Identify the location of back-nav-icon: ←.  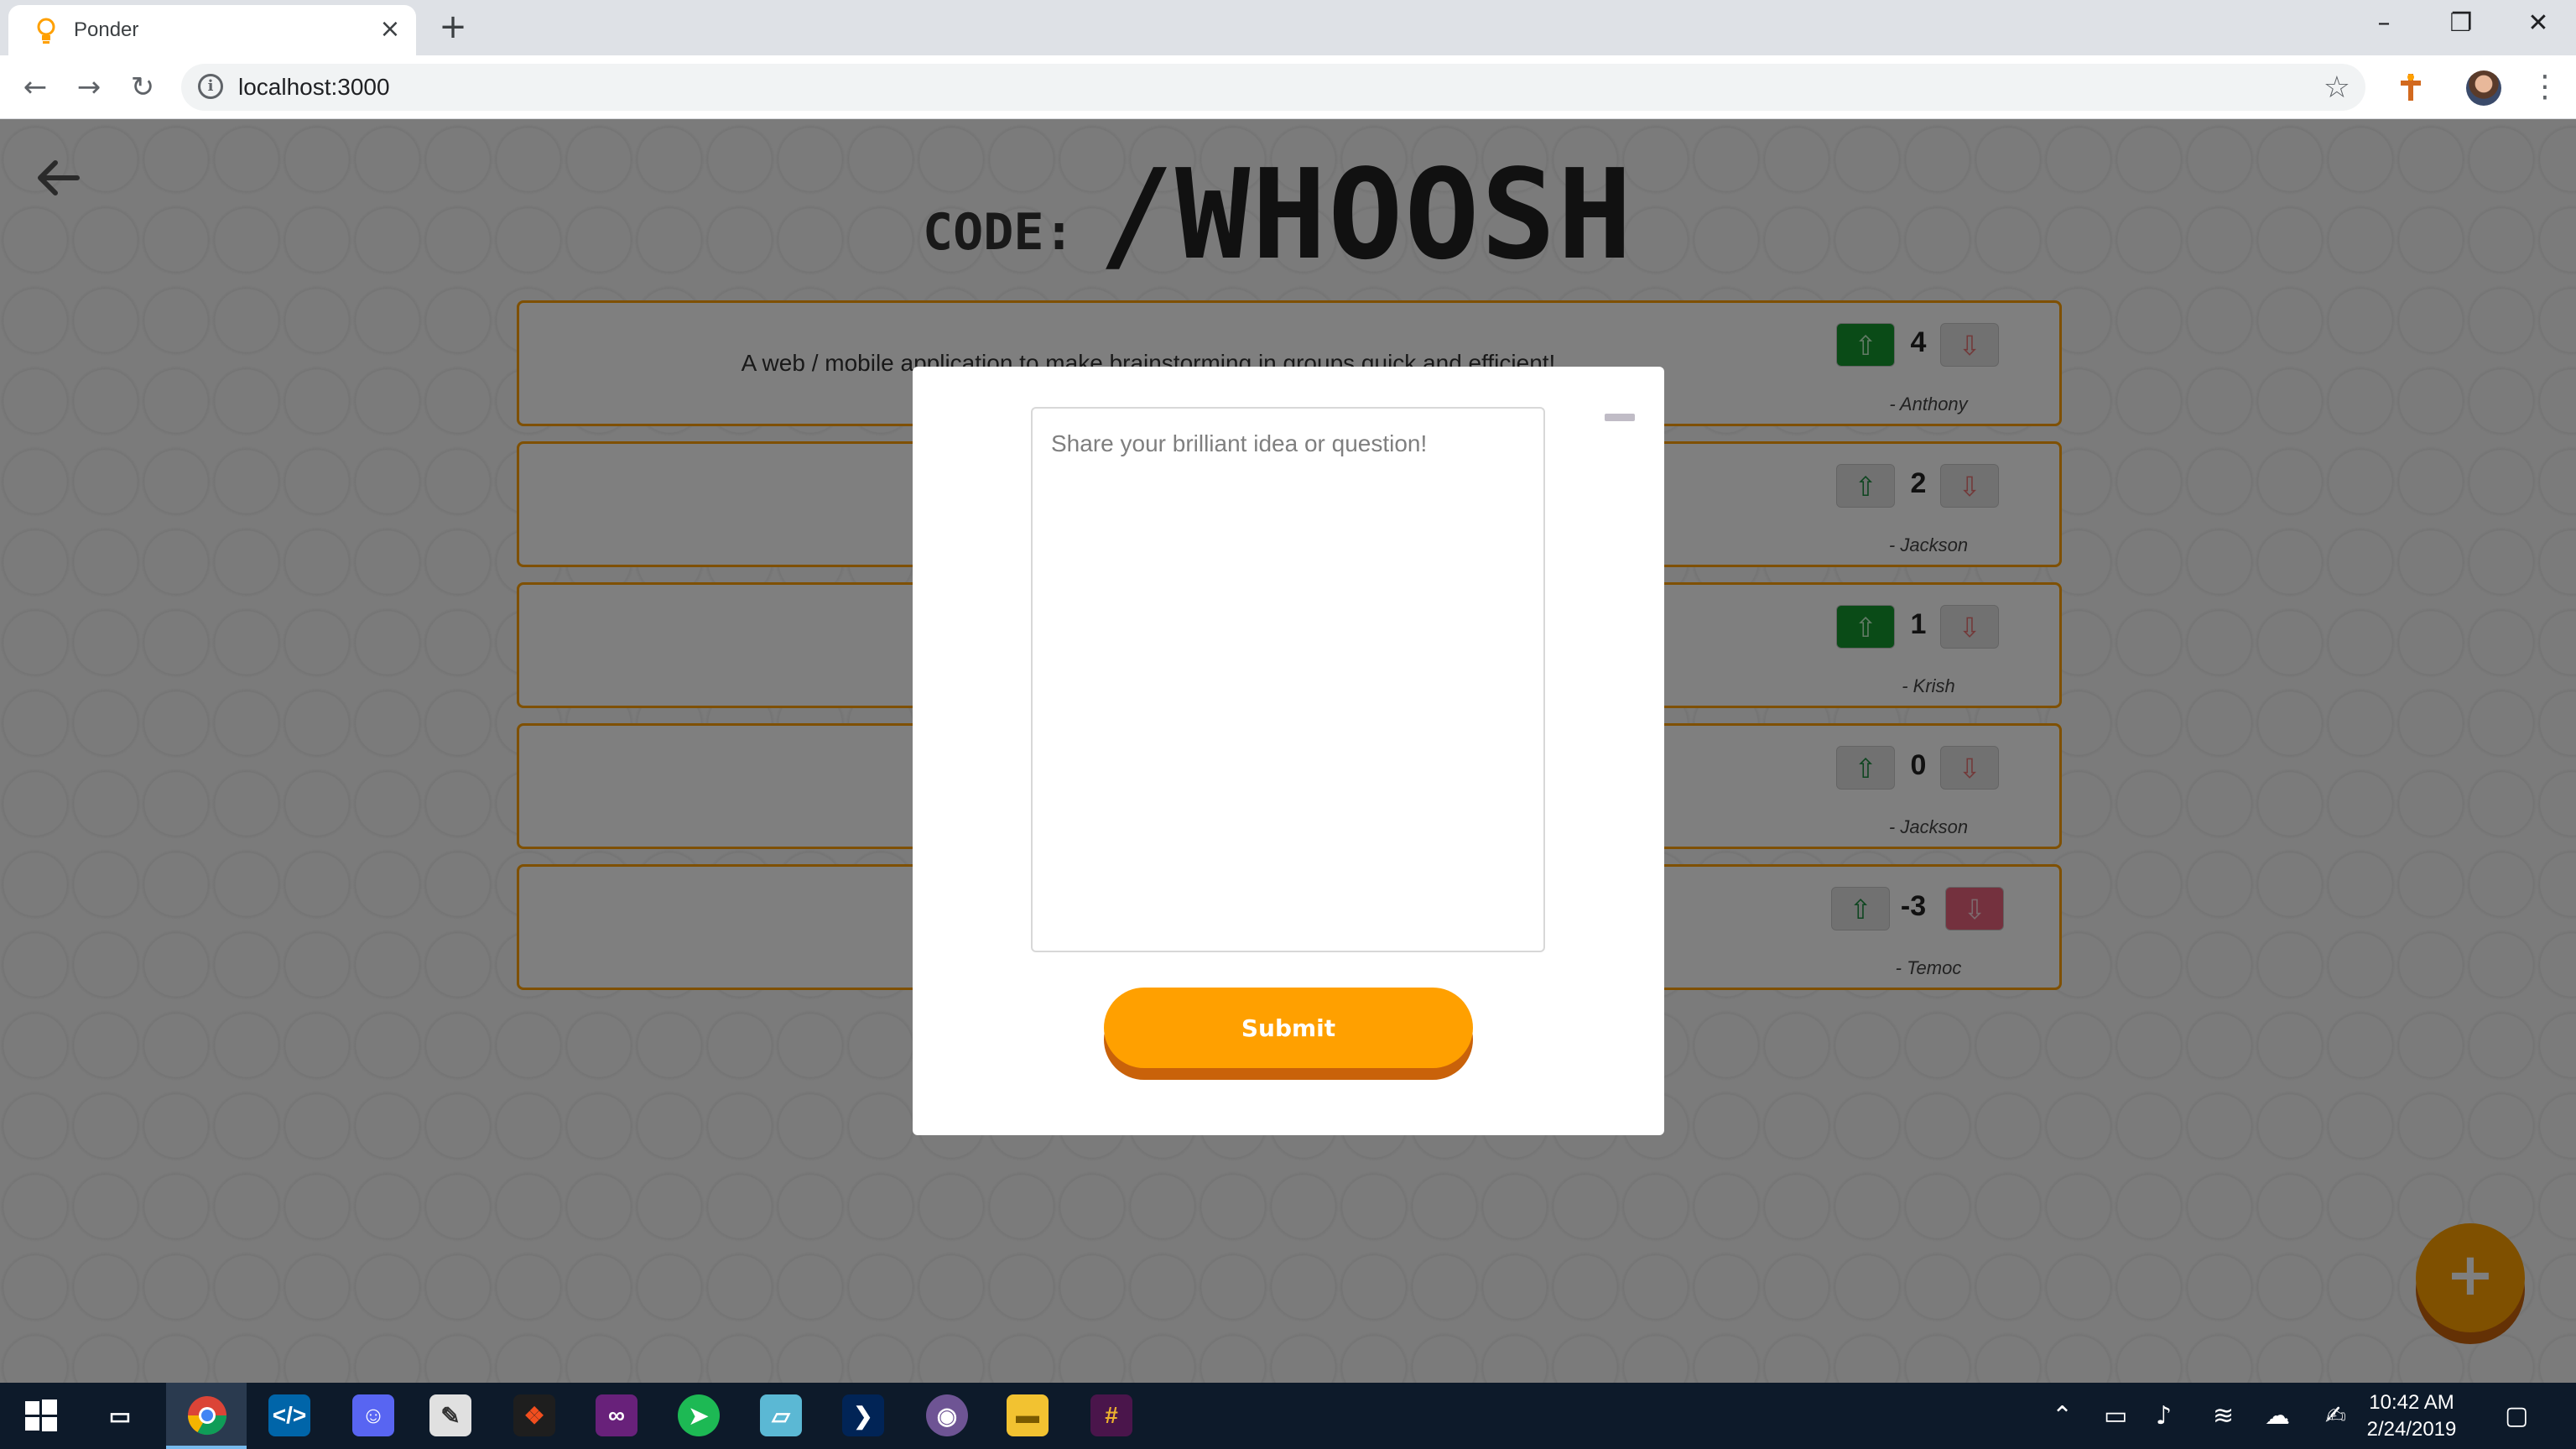
(35, 87).